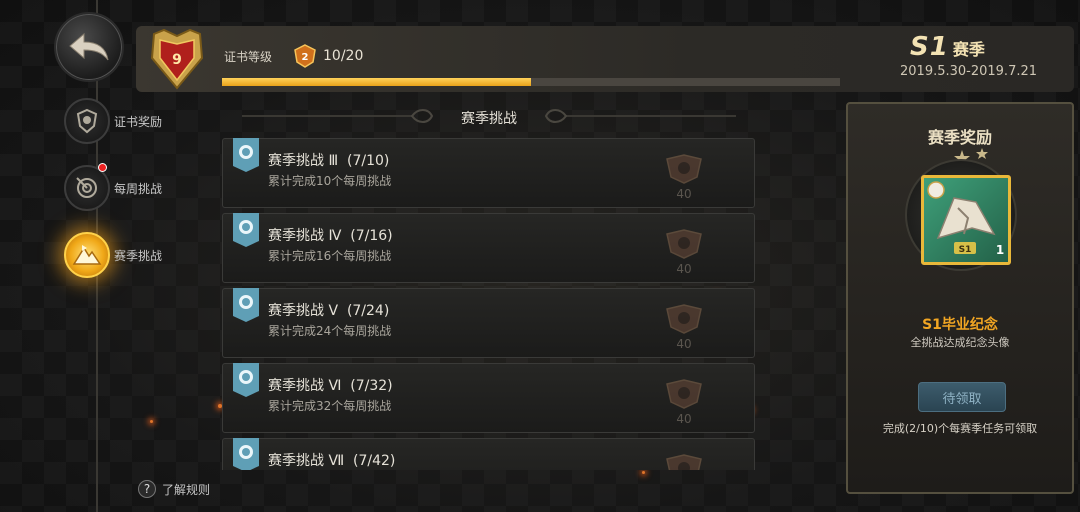  Describe the element at coordinates (488, 248) in the screenshot. I see `challenge-card: 赛季挑战 Ⅳ (7/16) 累计完成16个每周挑战 40` at that location.